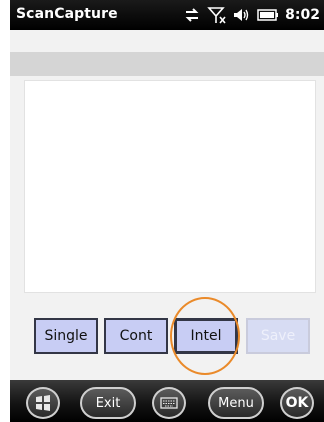  Describe the element at coordinates (278, 336) in the screenshot. I see `save-button: Save` at that location.